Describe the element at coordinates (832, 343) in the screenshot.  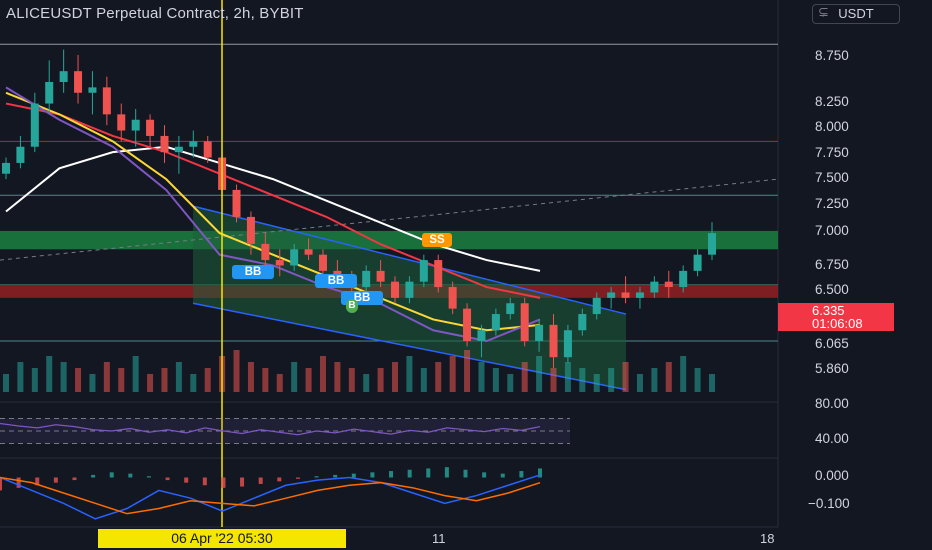
I see `y-tick-label: 6.065` at that location.